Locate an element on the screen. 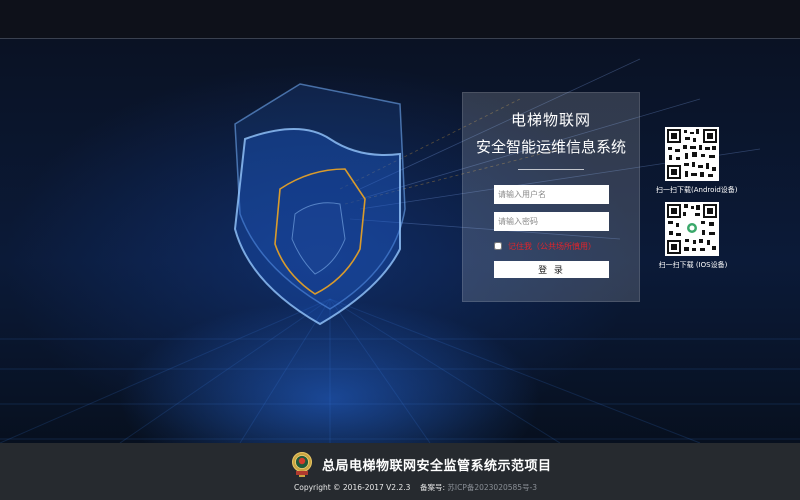 This screenshot has height=500, width=800. login-panel: 电梯物联网 安全智能运维信息系统 记住我（公共场所慎用） 登 录 is located at coordinates (551, 197).